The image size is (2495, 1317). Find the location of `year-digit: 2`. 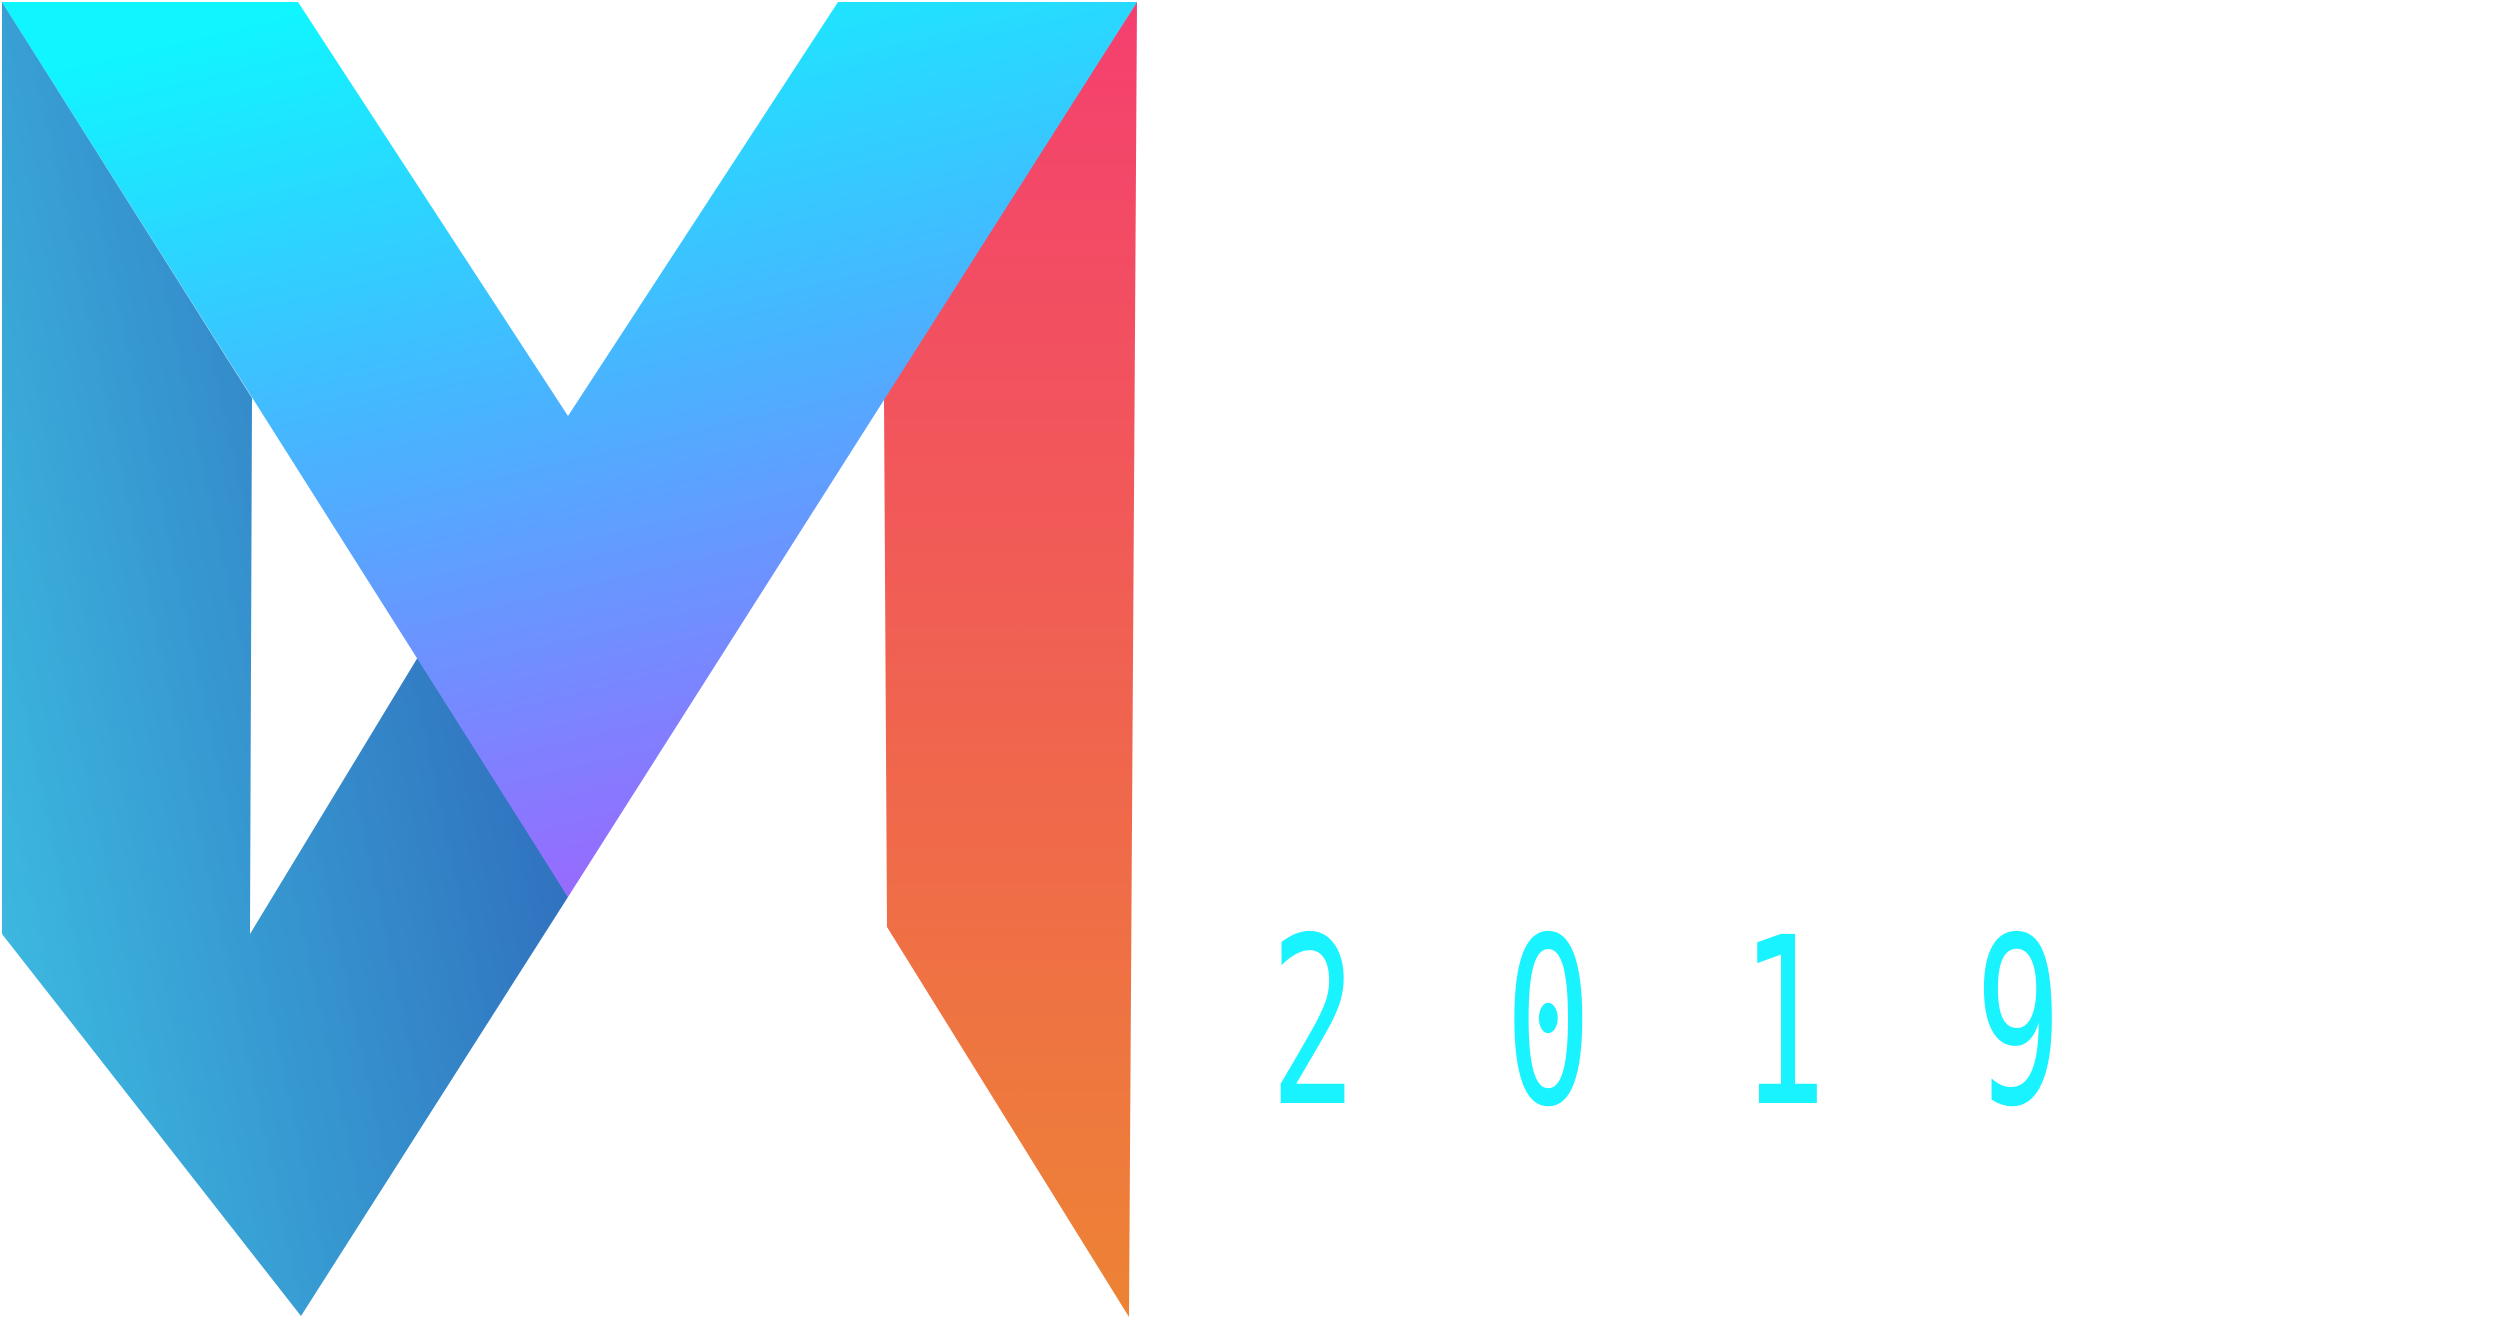

year-digit: 2 is located at coordinates (1313, 1023).